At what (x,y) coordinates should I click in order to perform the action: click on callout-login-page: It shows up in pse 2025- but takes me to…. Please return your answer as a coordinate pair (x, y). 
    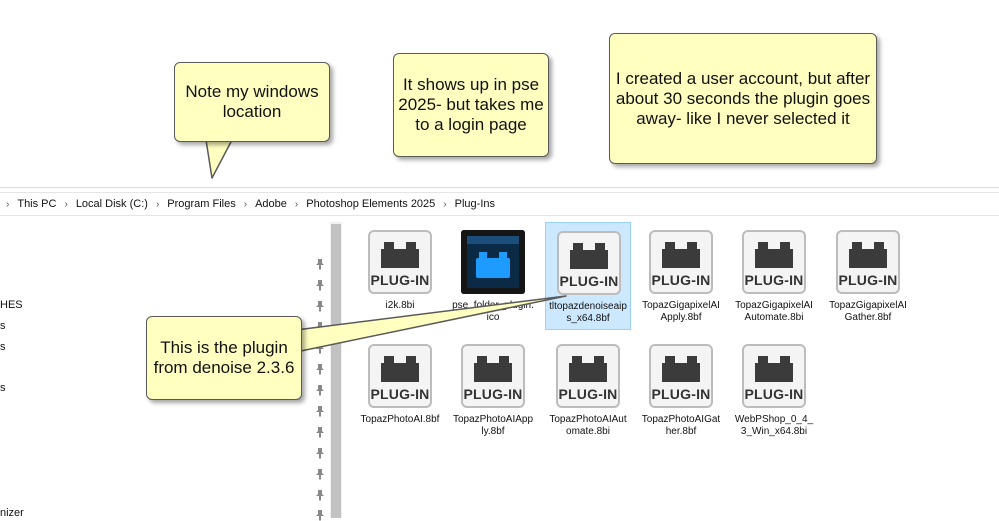
    Looking at the image, I should click on (471, 105).